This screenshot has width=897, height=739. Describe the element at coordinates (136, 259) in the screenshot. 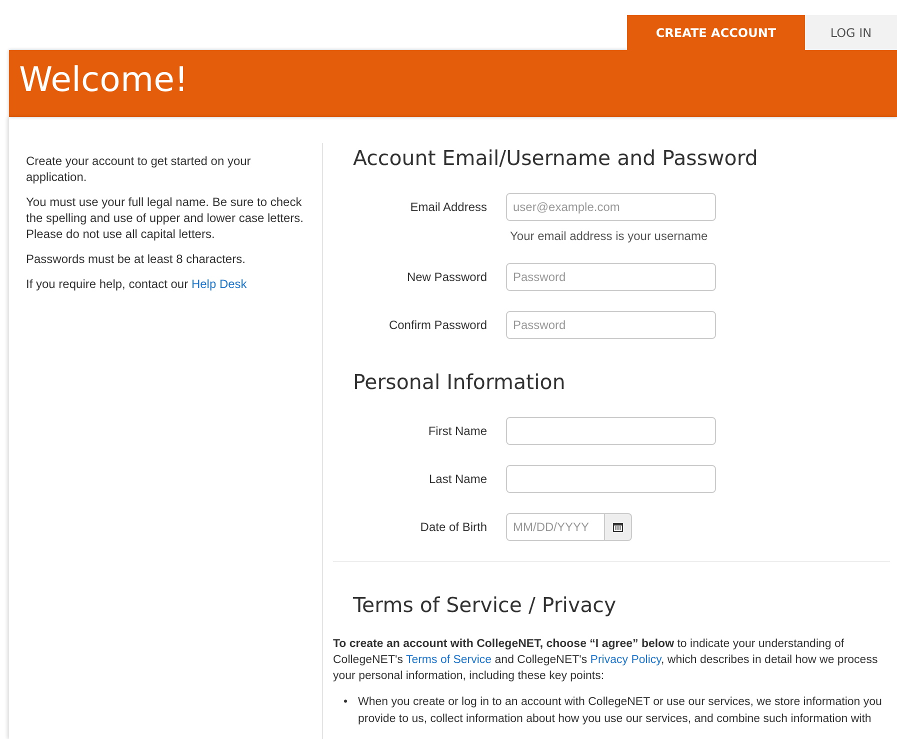

I see `info-text: Passwords must be at least 8 characters.` at that location.